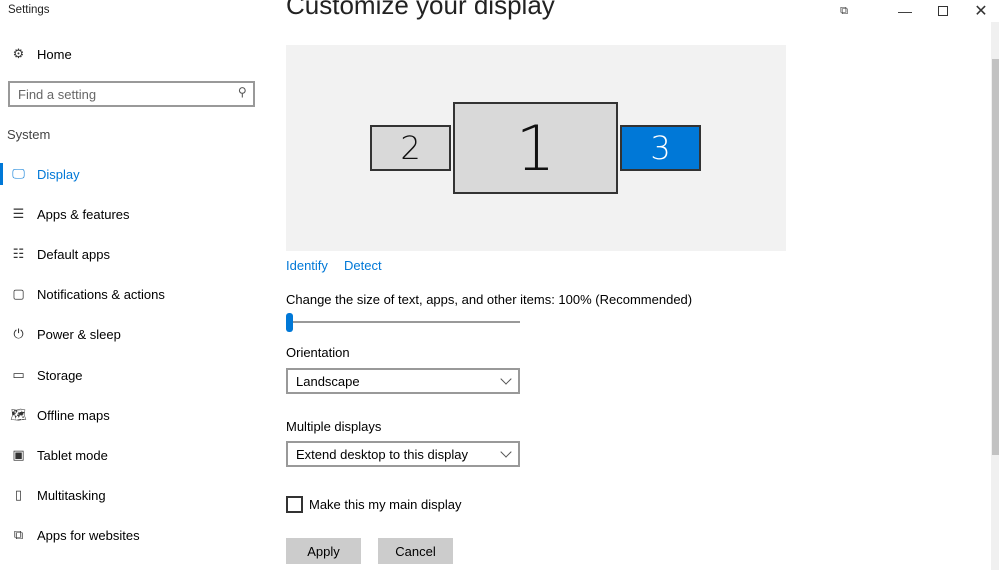  Describe the element at coordinates (294, 504) in the screenshot. I see `main-display-checkbox` at that location.